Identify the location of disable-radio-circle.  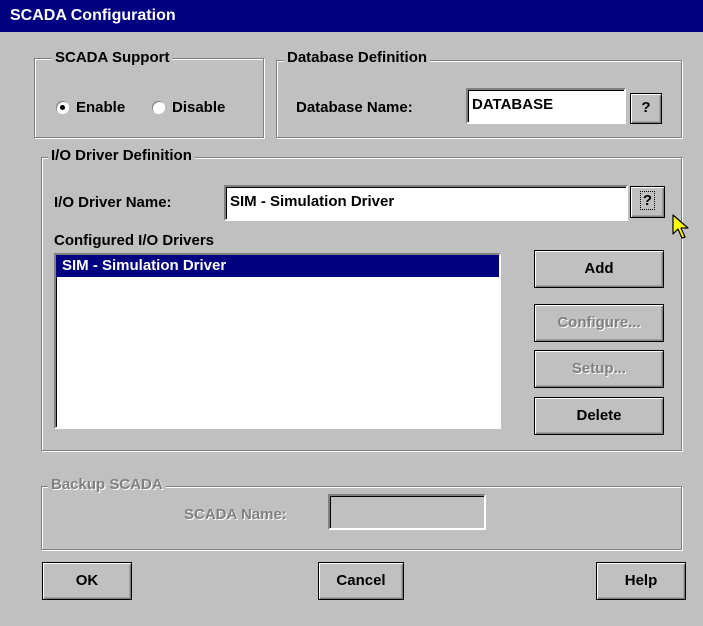
(158, 107).